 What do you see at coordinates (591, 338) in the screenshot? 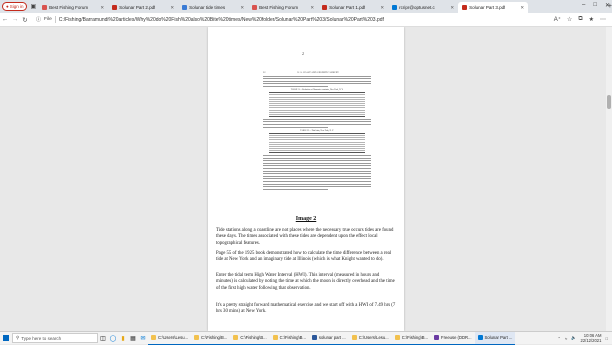
I see `clock: 10:06 AM 22/12/2021` at bounding box center [591, 338].